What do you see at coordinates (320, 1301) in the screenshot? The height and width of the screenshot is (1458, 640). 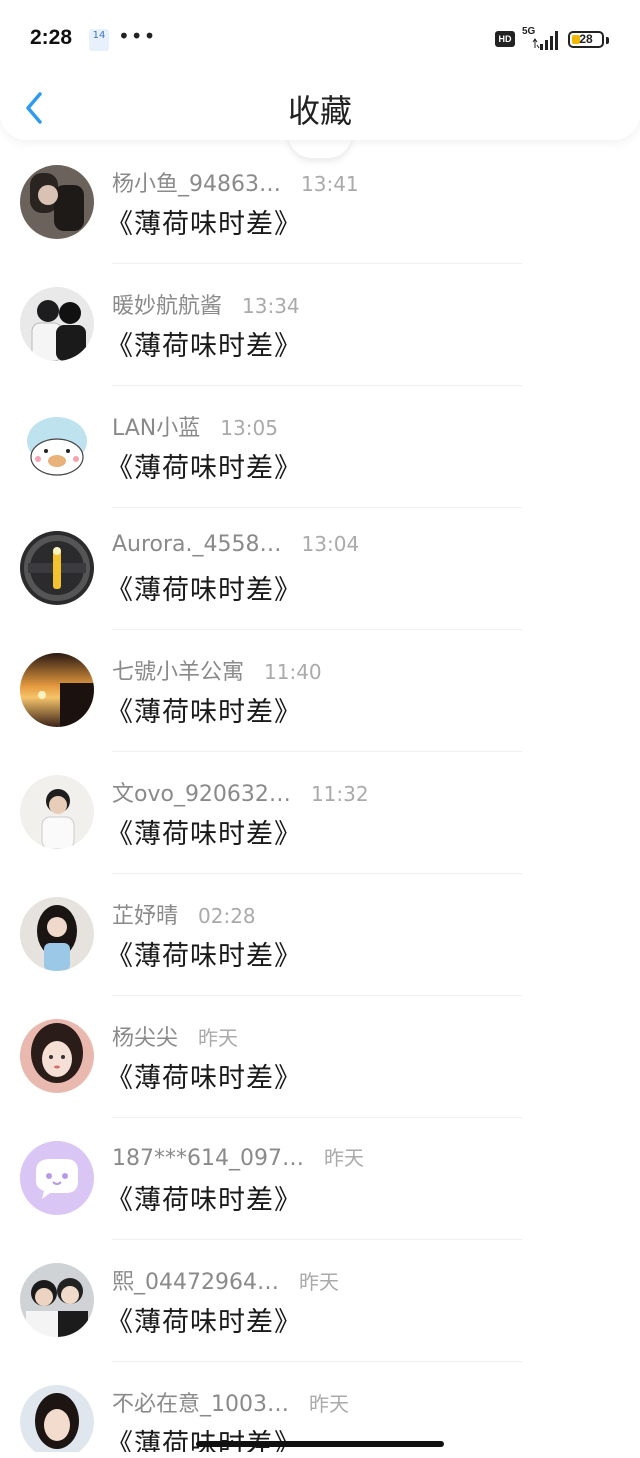 I see `list-item: 熙_04472964… 昨天 《薄荷味时差》` at bounding box center [320, 1301].